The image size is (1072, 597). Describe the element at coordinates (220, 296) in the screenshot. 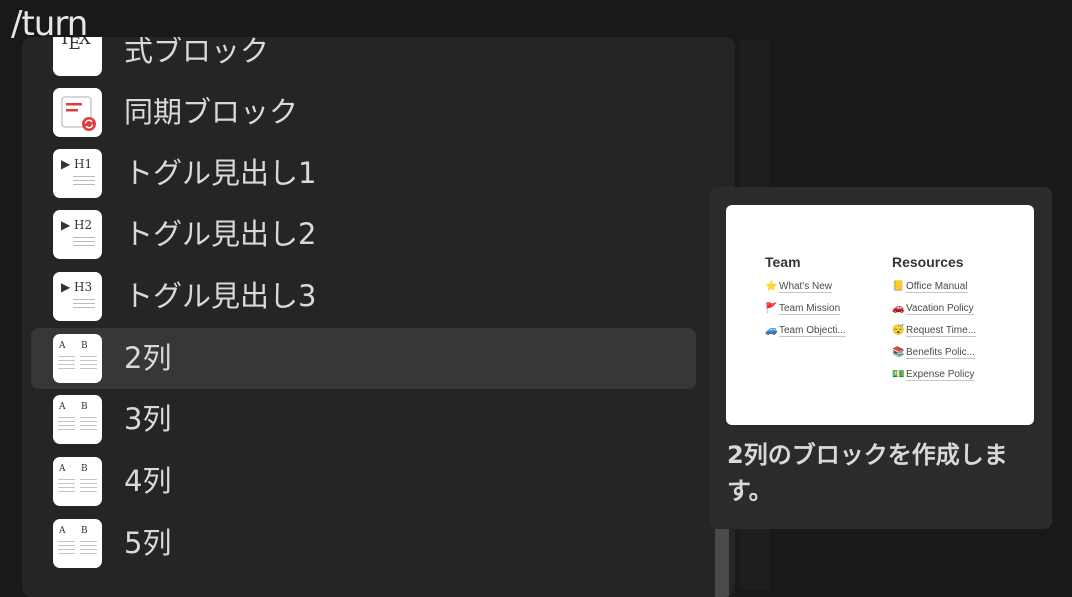

I see `menu-item-label: トグル見出し3` at that location.